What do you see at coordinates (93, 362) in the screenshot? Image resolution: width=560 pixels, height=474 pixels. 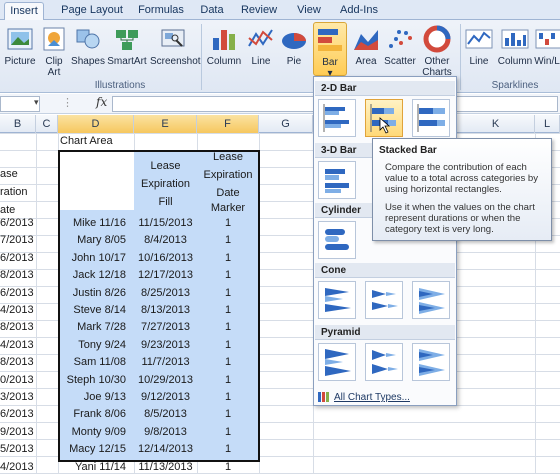 I see `tenant-label-cell: Sam 11/08` at bounding box center [93, 362].